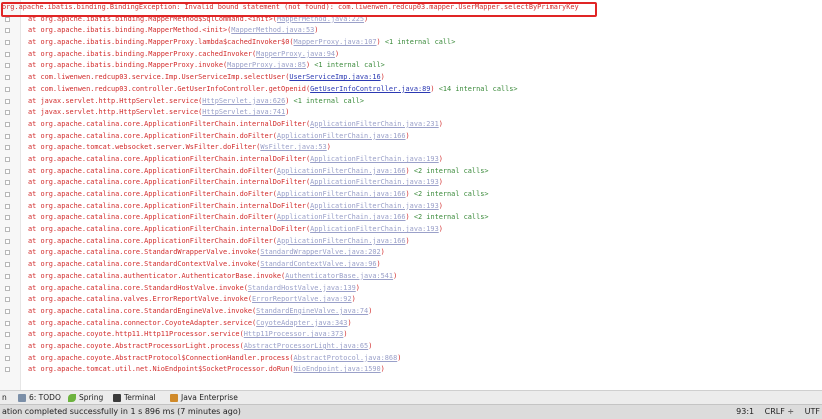  I want to click on source-link: MapperProxy.java:85, so click(266, 65).